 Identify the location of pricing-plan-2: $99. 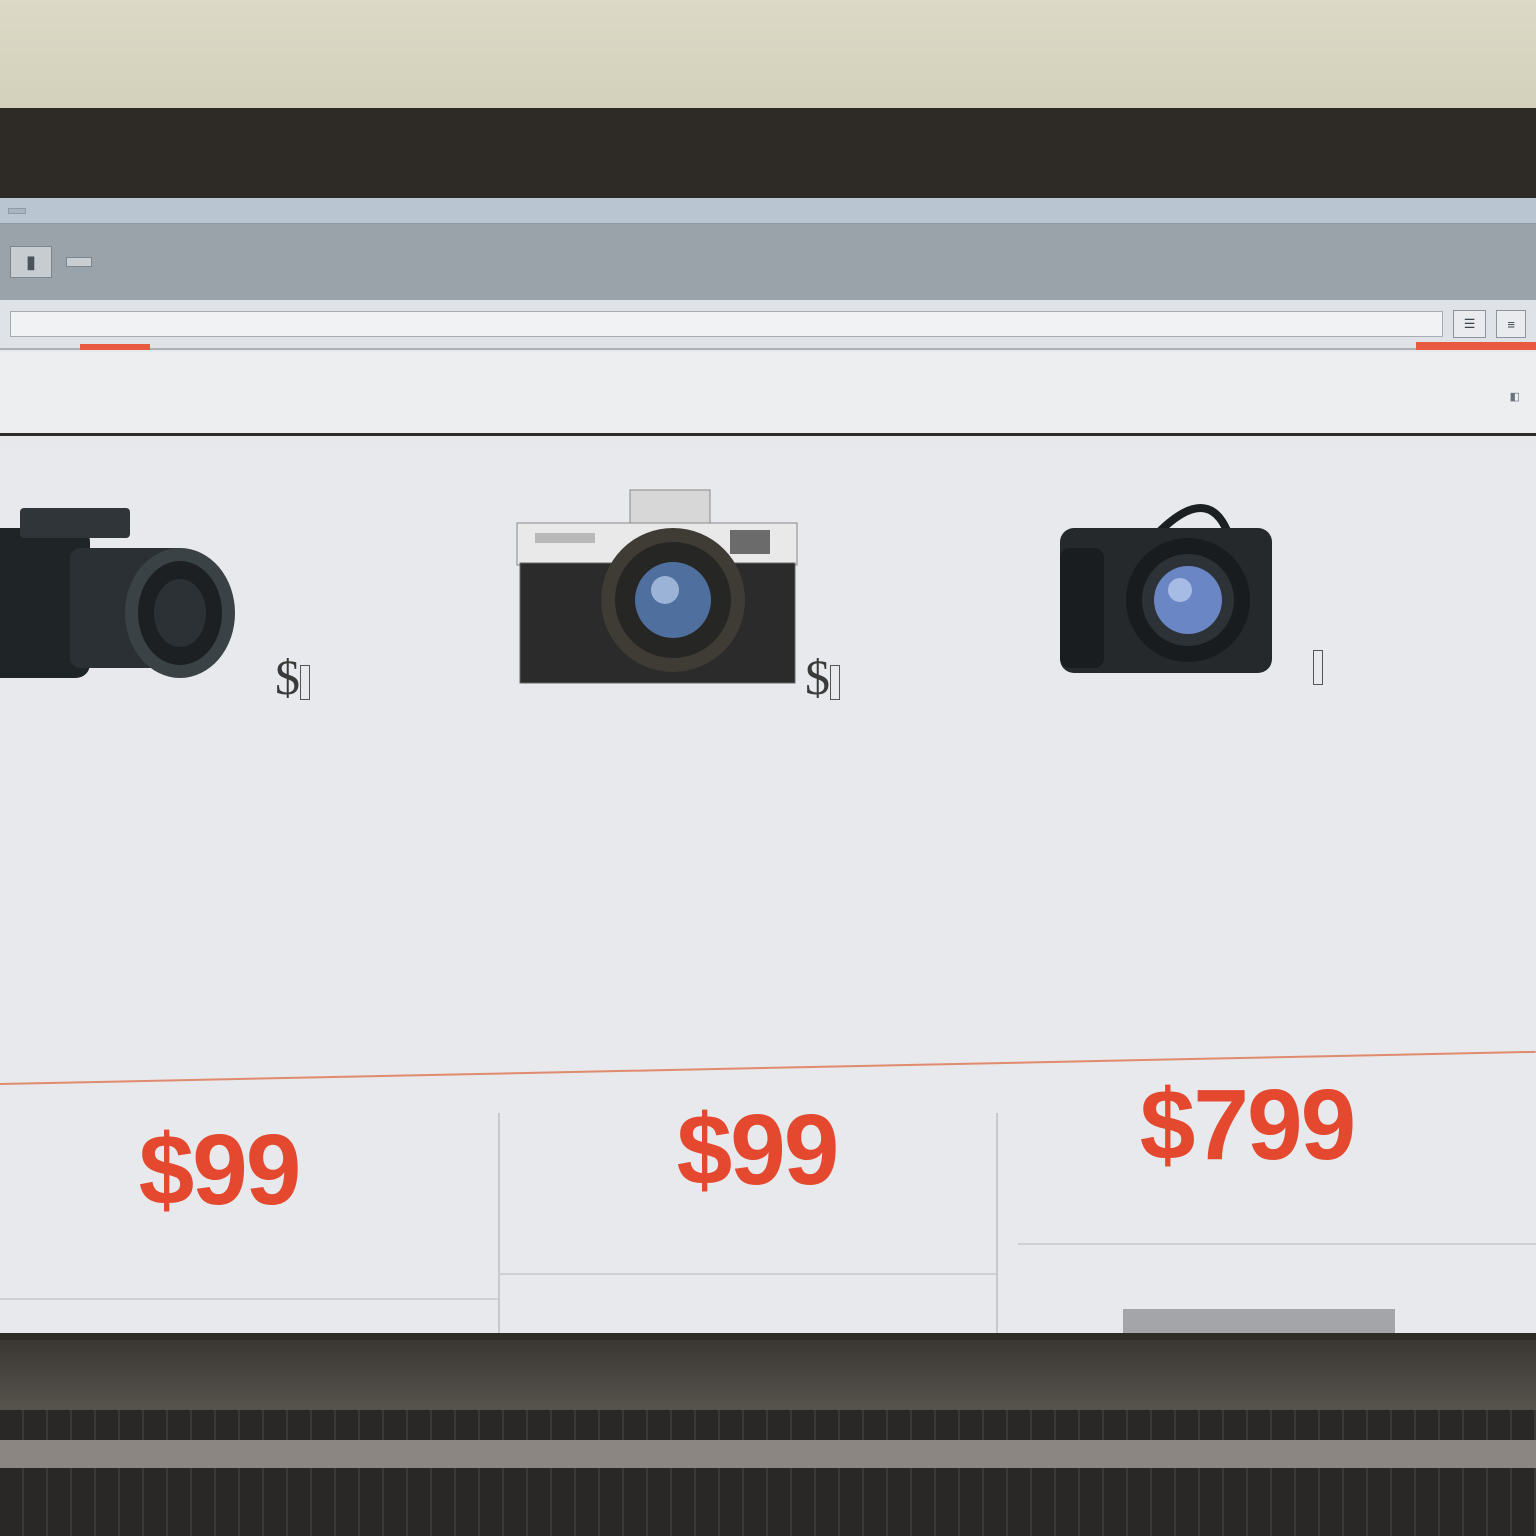
(748, 1213).